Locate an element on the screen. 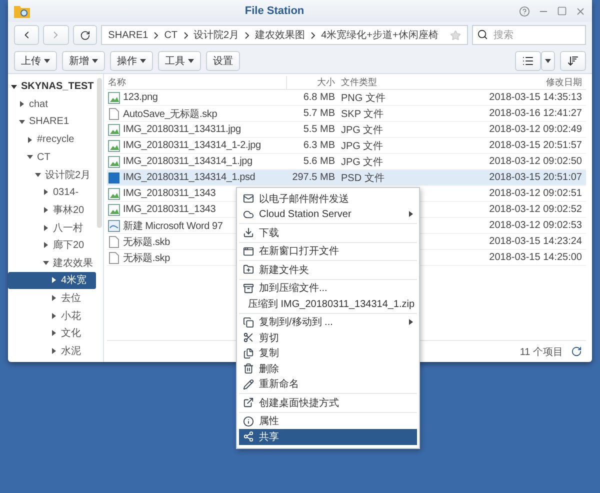 The height and width of the screenshot is (493, 600). sort-icon is located at coordinates (573, 60).